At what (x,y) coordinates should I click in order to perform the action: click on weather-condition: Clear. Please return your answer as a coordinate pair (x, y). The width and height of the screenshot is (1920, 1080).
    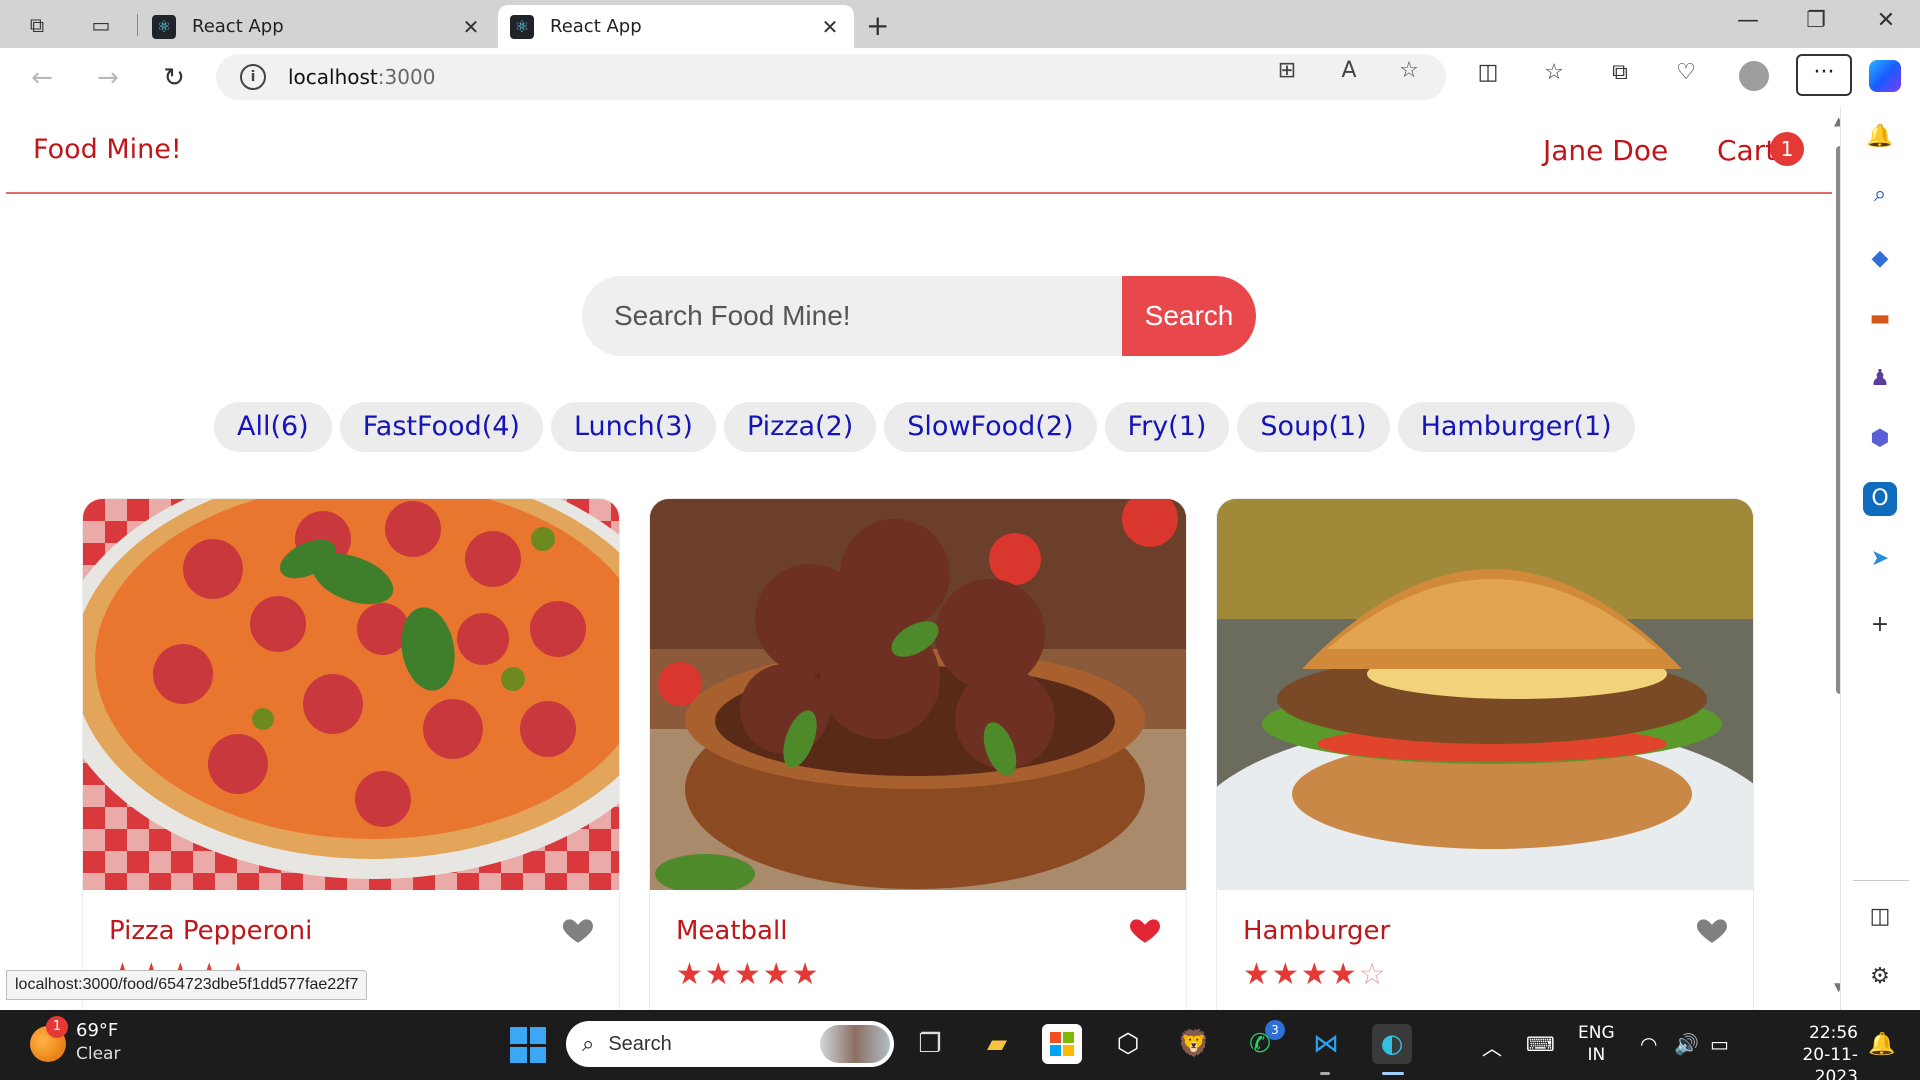
    Looking at the image, I should click on (98, 1054).